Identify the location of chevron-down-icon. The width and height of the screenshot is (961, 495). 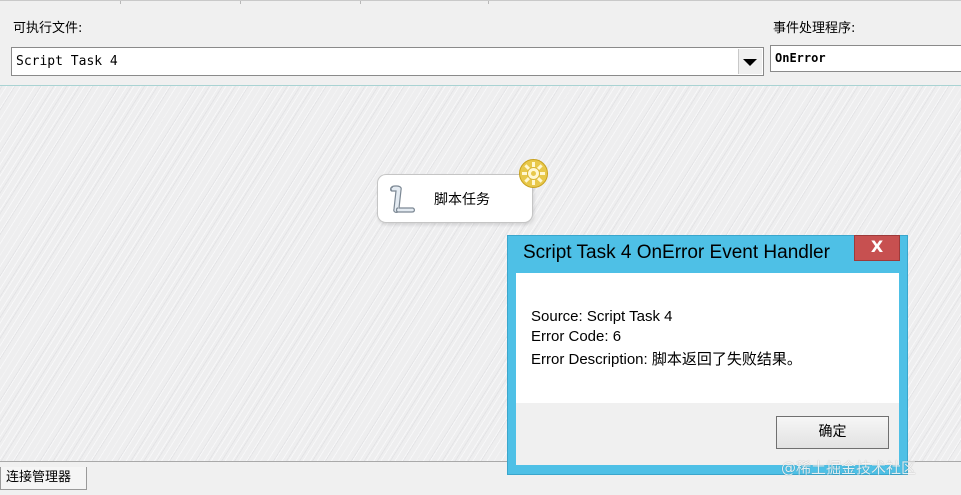
(750, 62).